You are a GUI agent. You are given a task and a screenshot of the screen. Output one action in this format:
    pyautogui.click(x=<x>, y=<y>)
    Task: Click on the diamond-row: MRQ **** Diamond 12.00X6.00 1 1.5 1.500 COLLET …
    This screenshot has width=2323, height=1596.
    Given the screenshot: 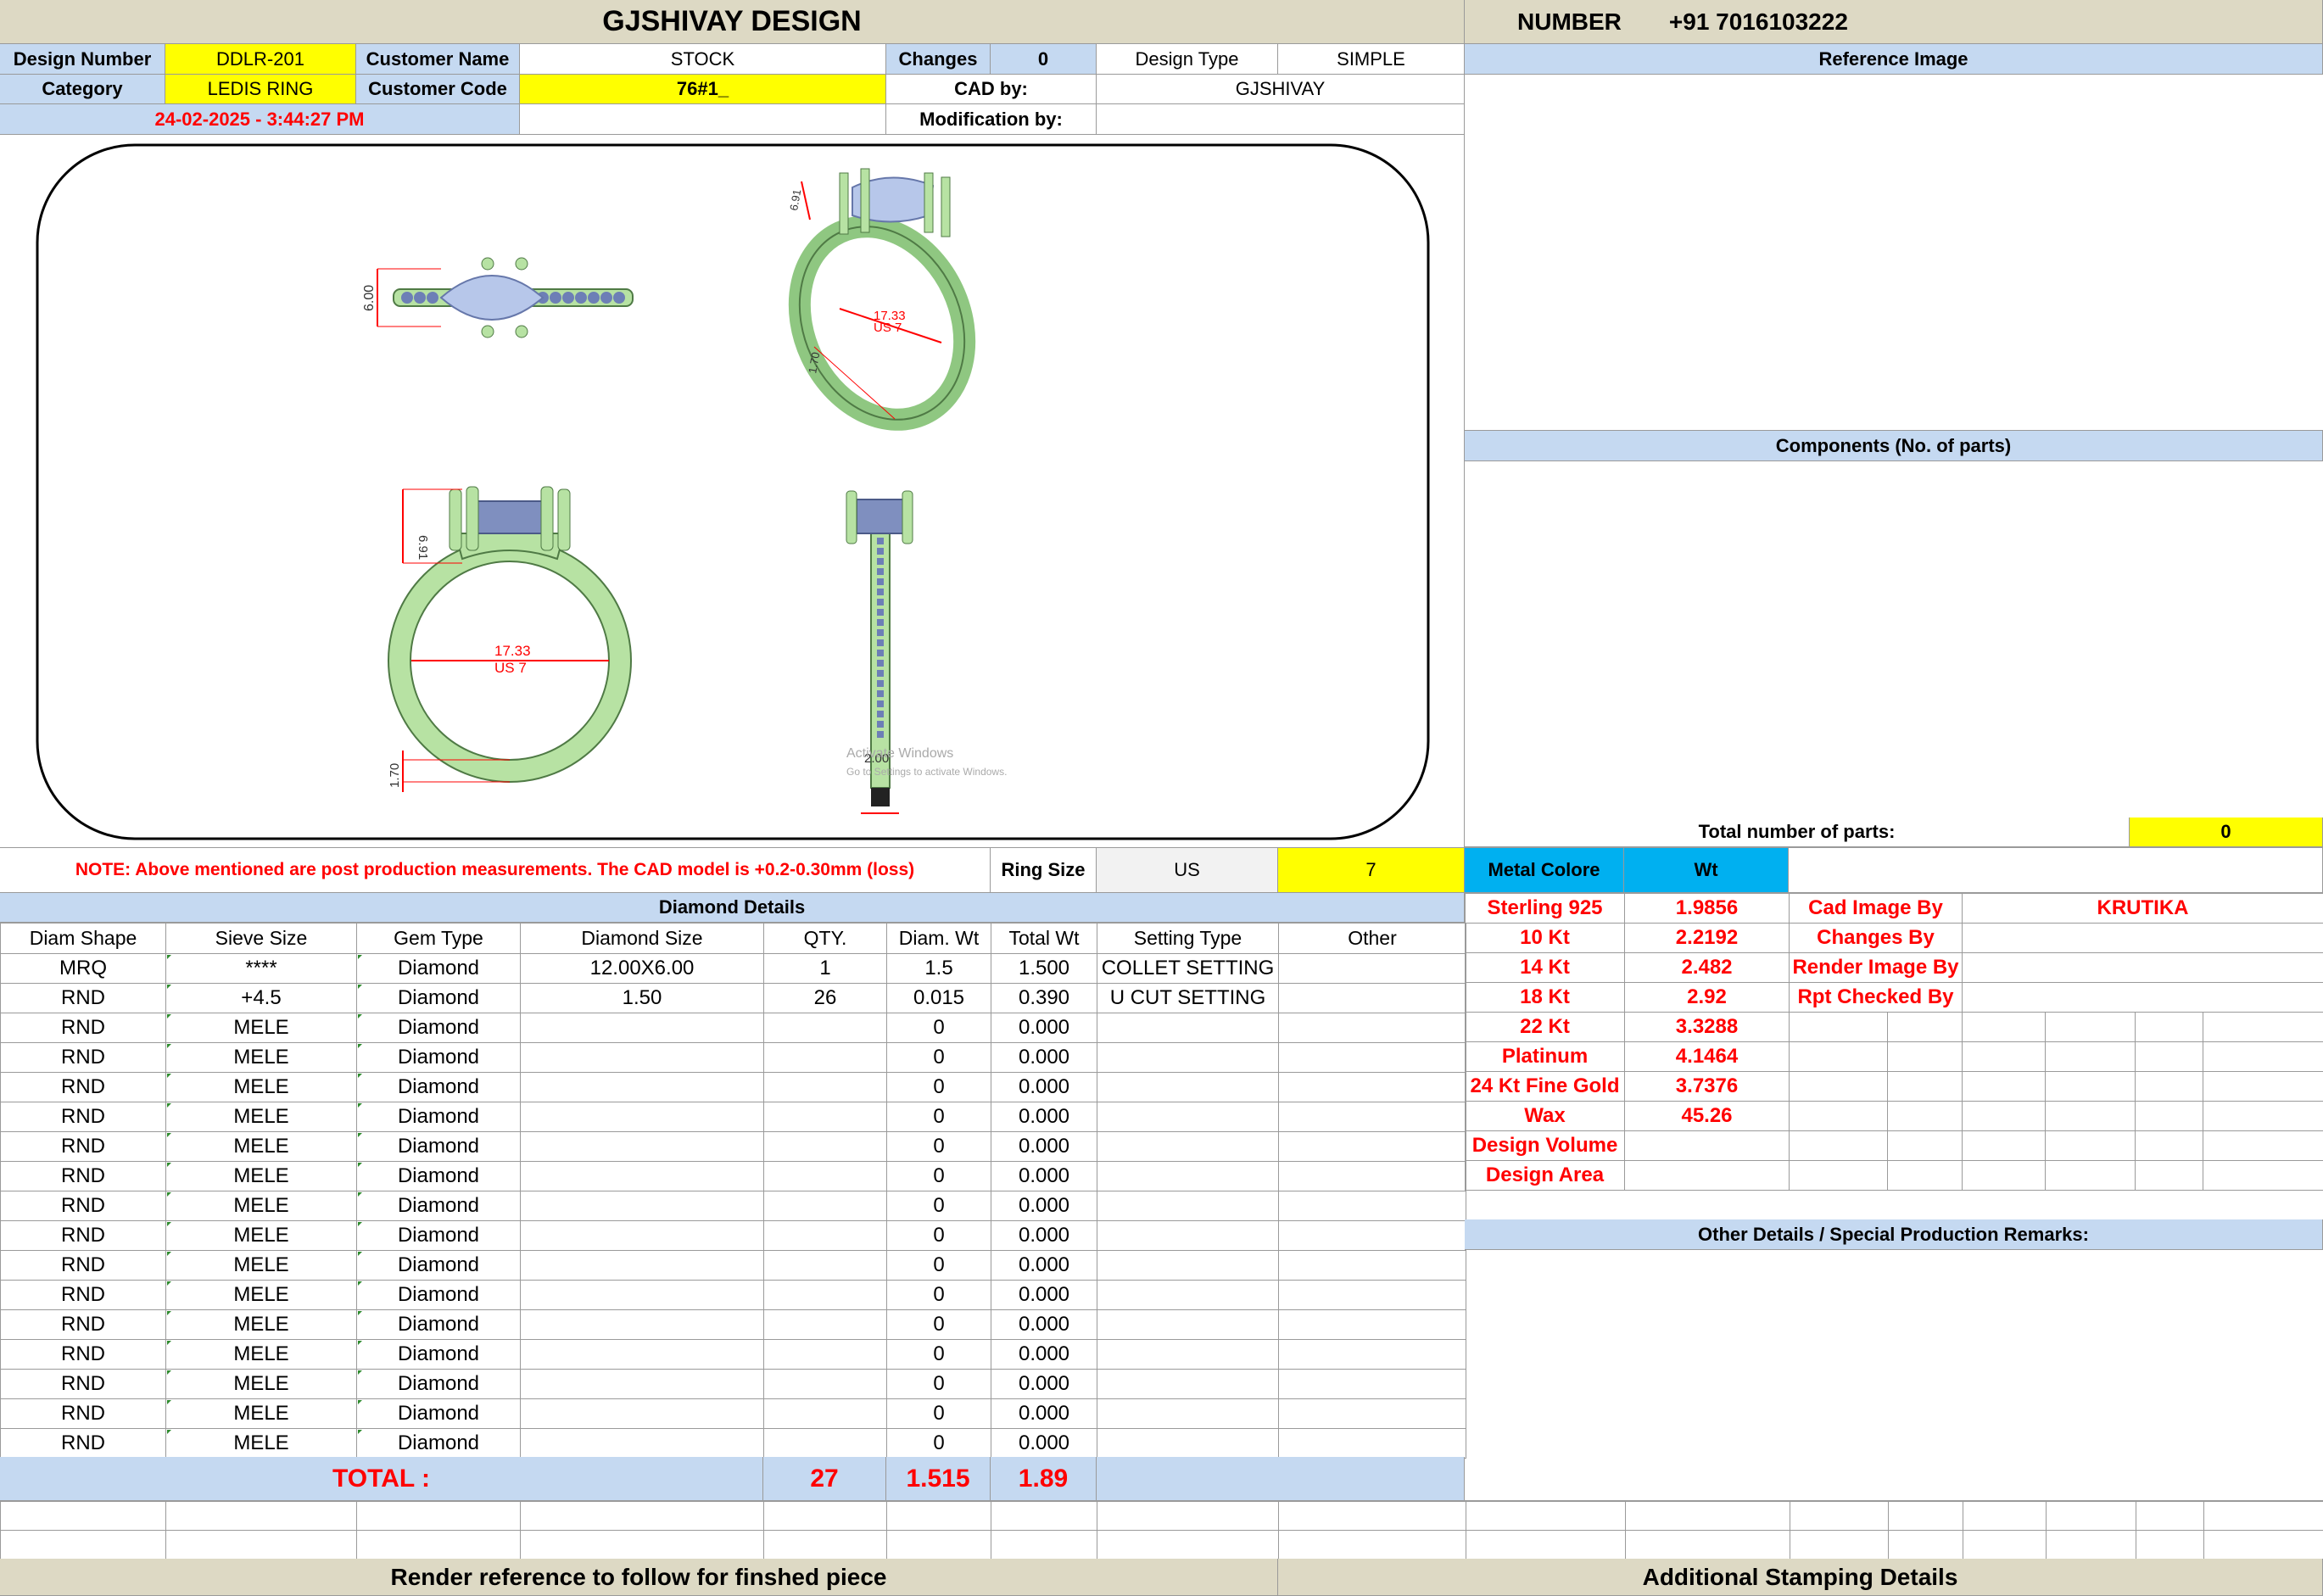 What is the action you would take?
    pyautogui.click(x=733, y=968)
    